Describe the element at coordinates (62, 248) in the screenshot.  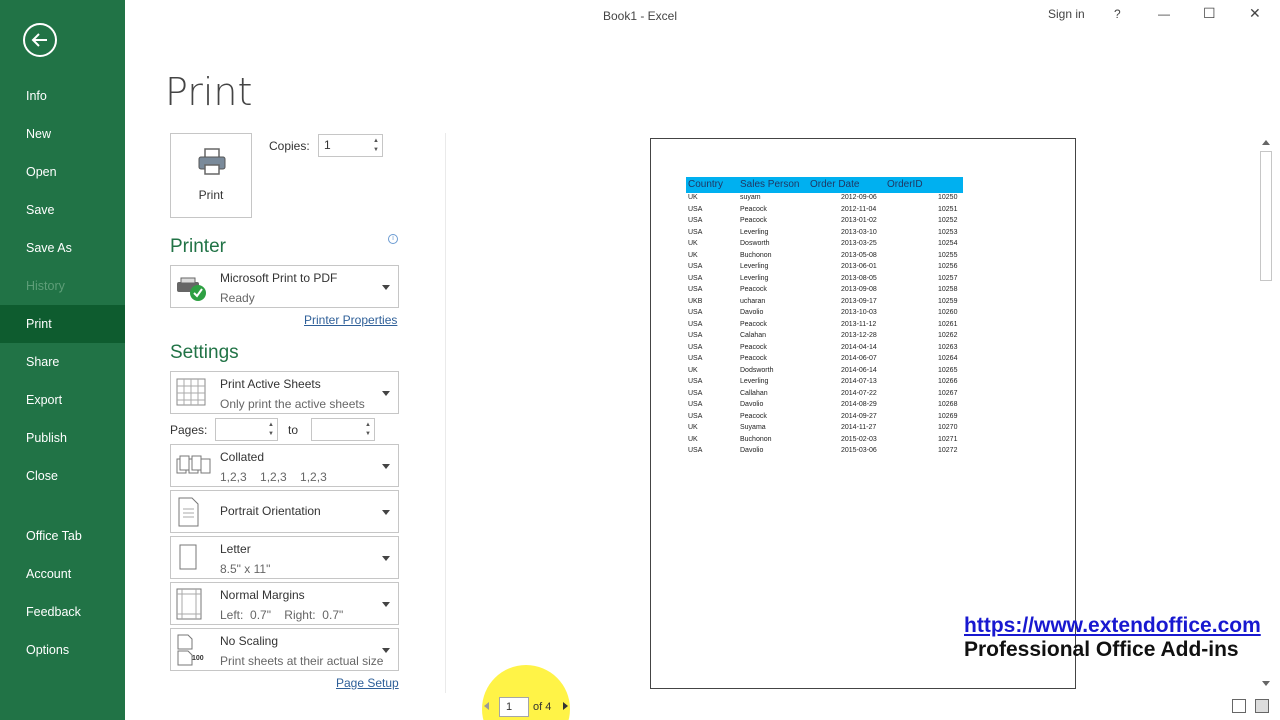
I see `sidebar-item-save-as: Save As` at that location.